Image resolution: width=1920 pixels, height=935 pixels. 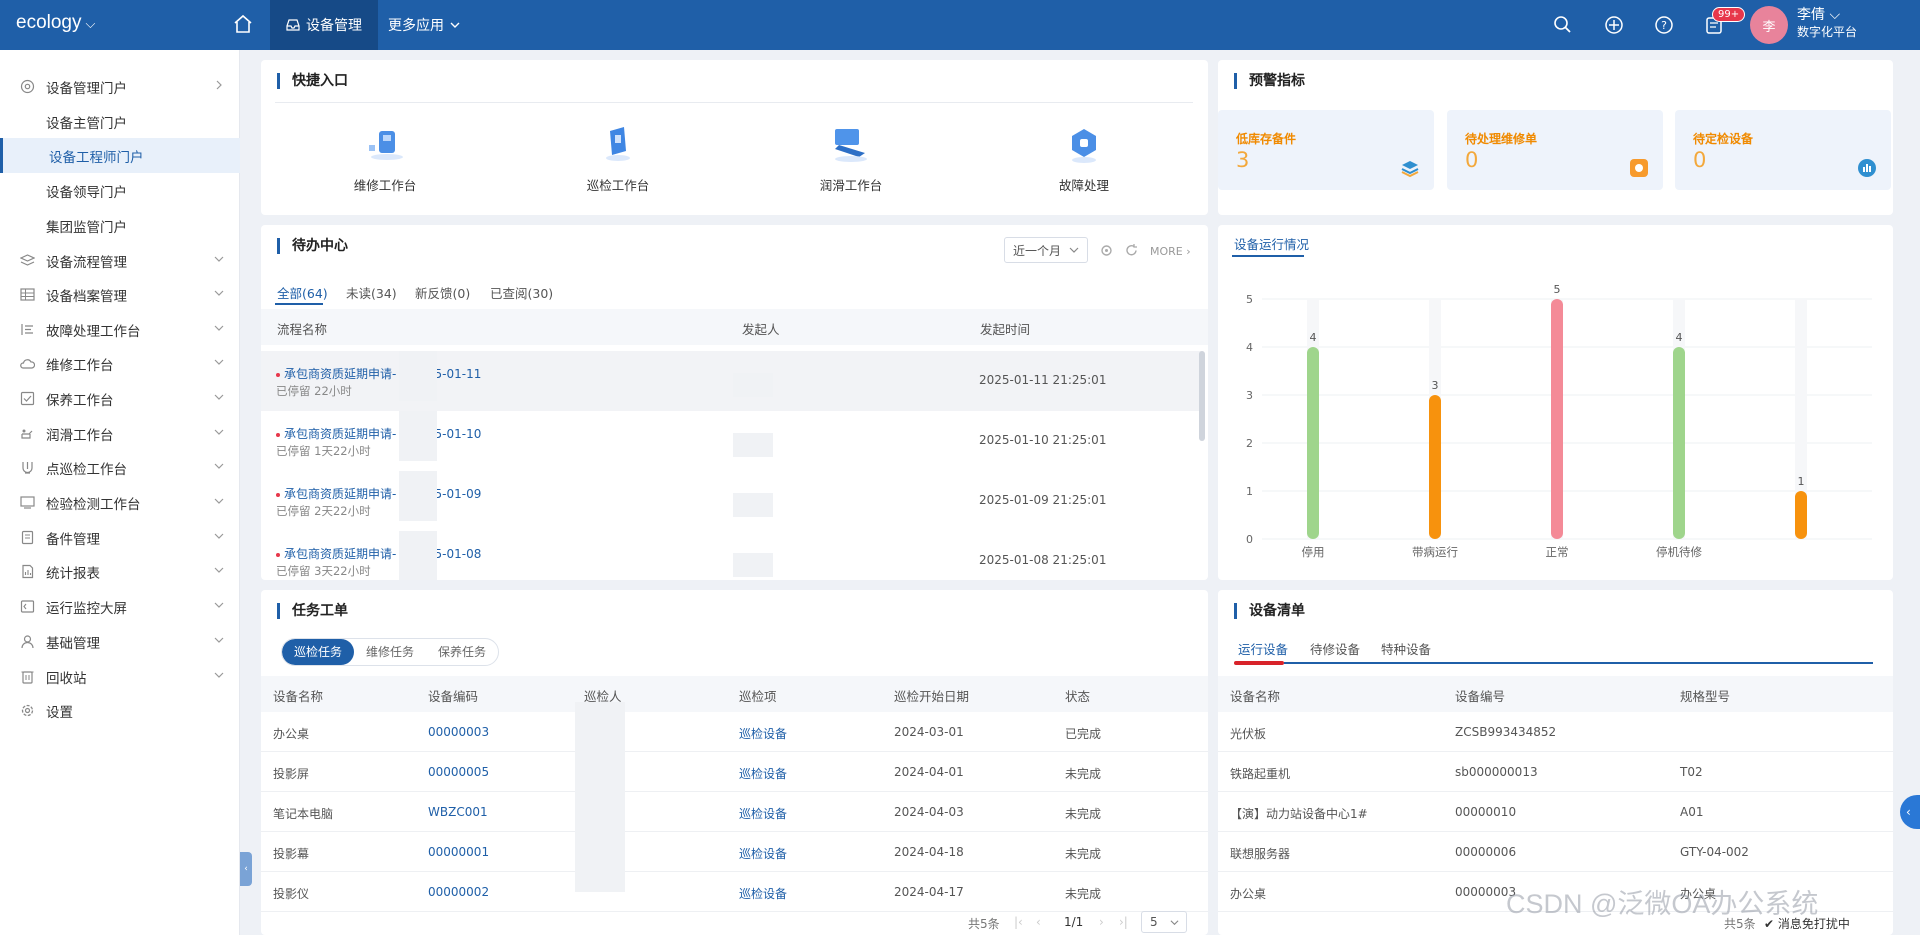 What do you see at coordinates (120, 363) in the screenshot?
I see `sidebar-item: 维修工作台` at bounding box center [120, 363].